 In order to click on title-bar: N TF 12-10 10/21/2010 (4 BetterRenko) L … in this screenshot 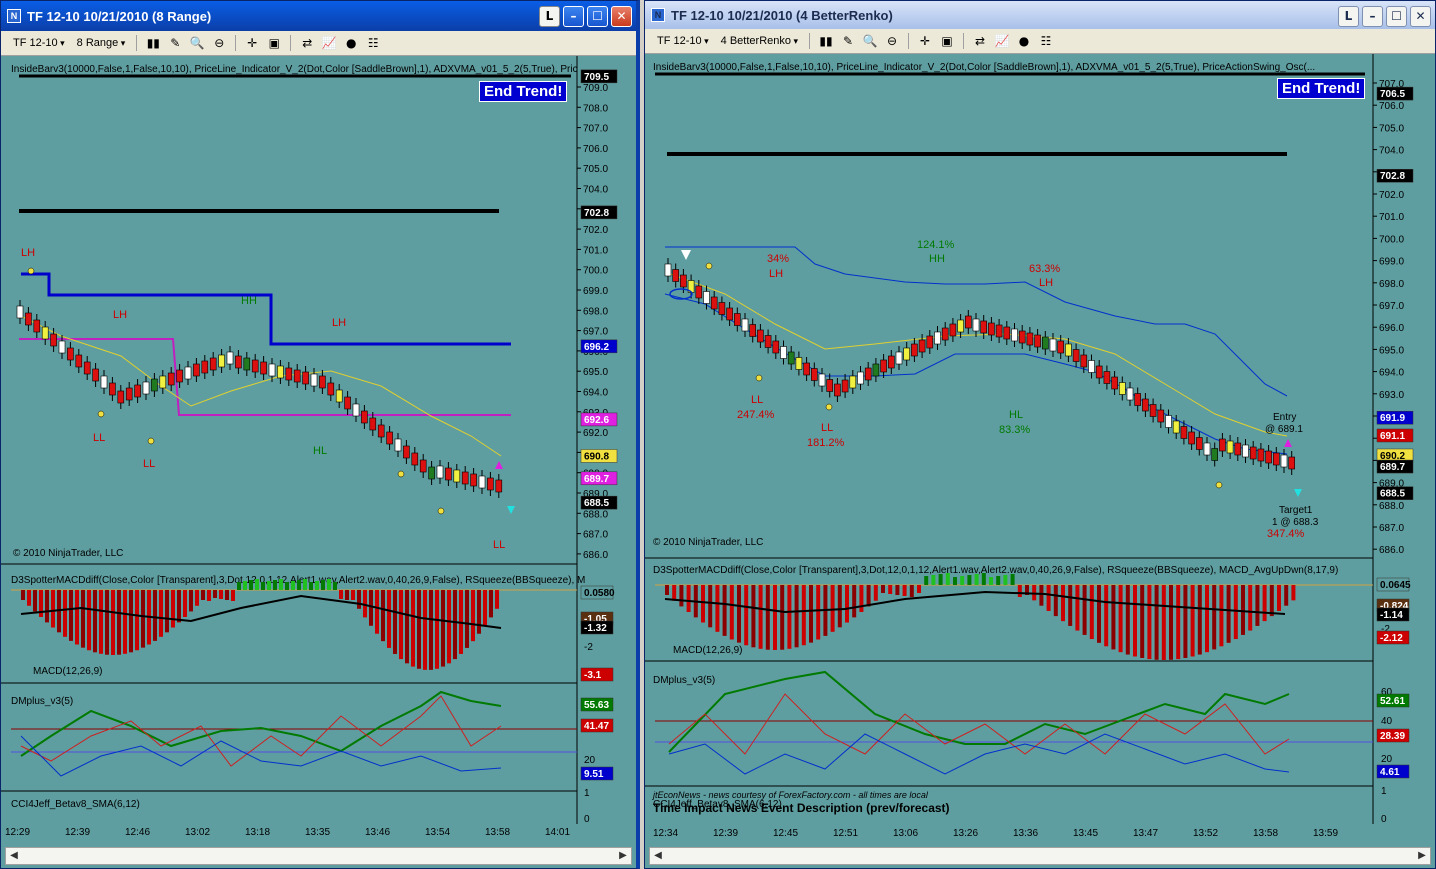, I will do `click(1040, 15)`.